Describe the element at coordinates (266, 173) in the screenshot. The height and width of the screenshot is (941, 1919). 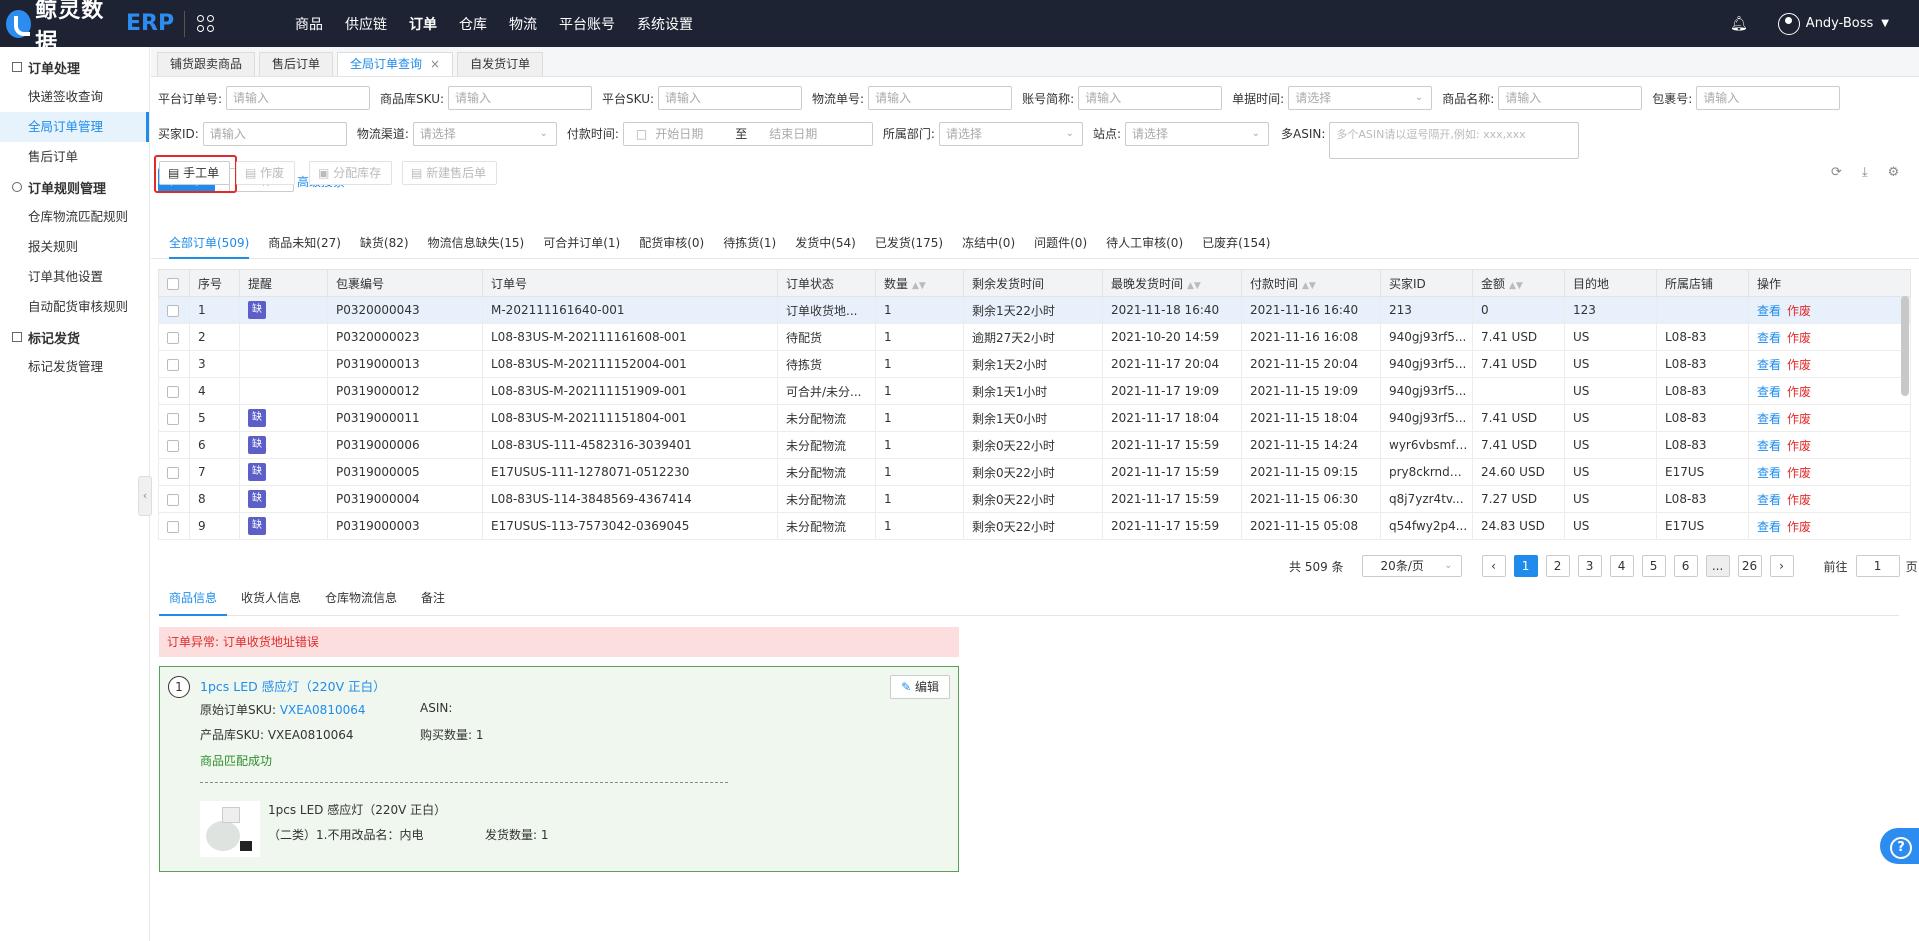
I see `void-button: ▤ 作废` at that location.